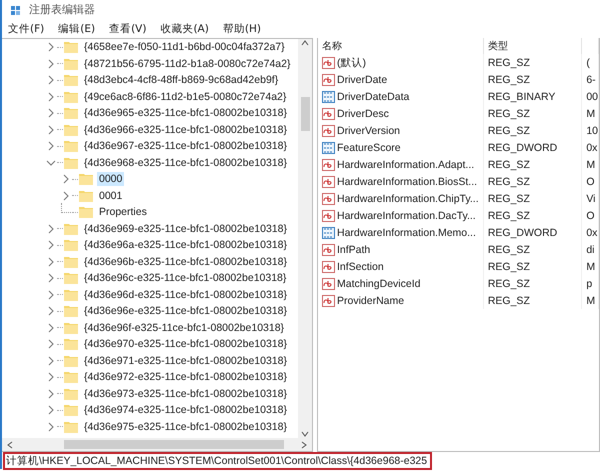 Image resolution: width=600 pixels, height=476 pixels. Describe the element at coordinates (592, 96) in the screenshot. I see `value-data: 00` at that location.